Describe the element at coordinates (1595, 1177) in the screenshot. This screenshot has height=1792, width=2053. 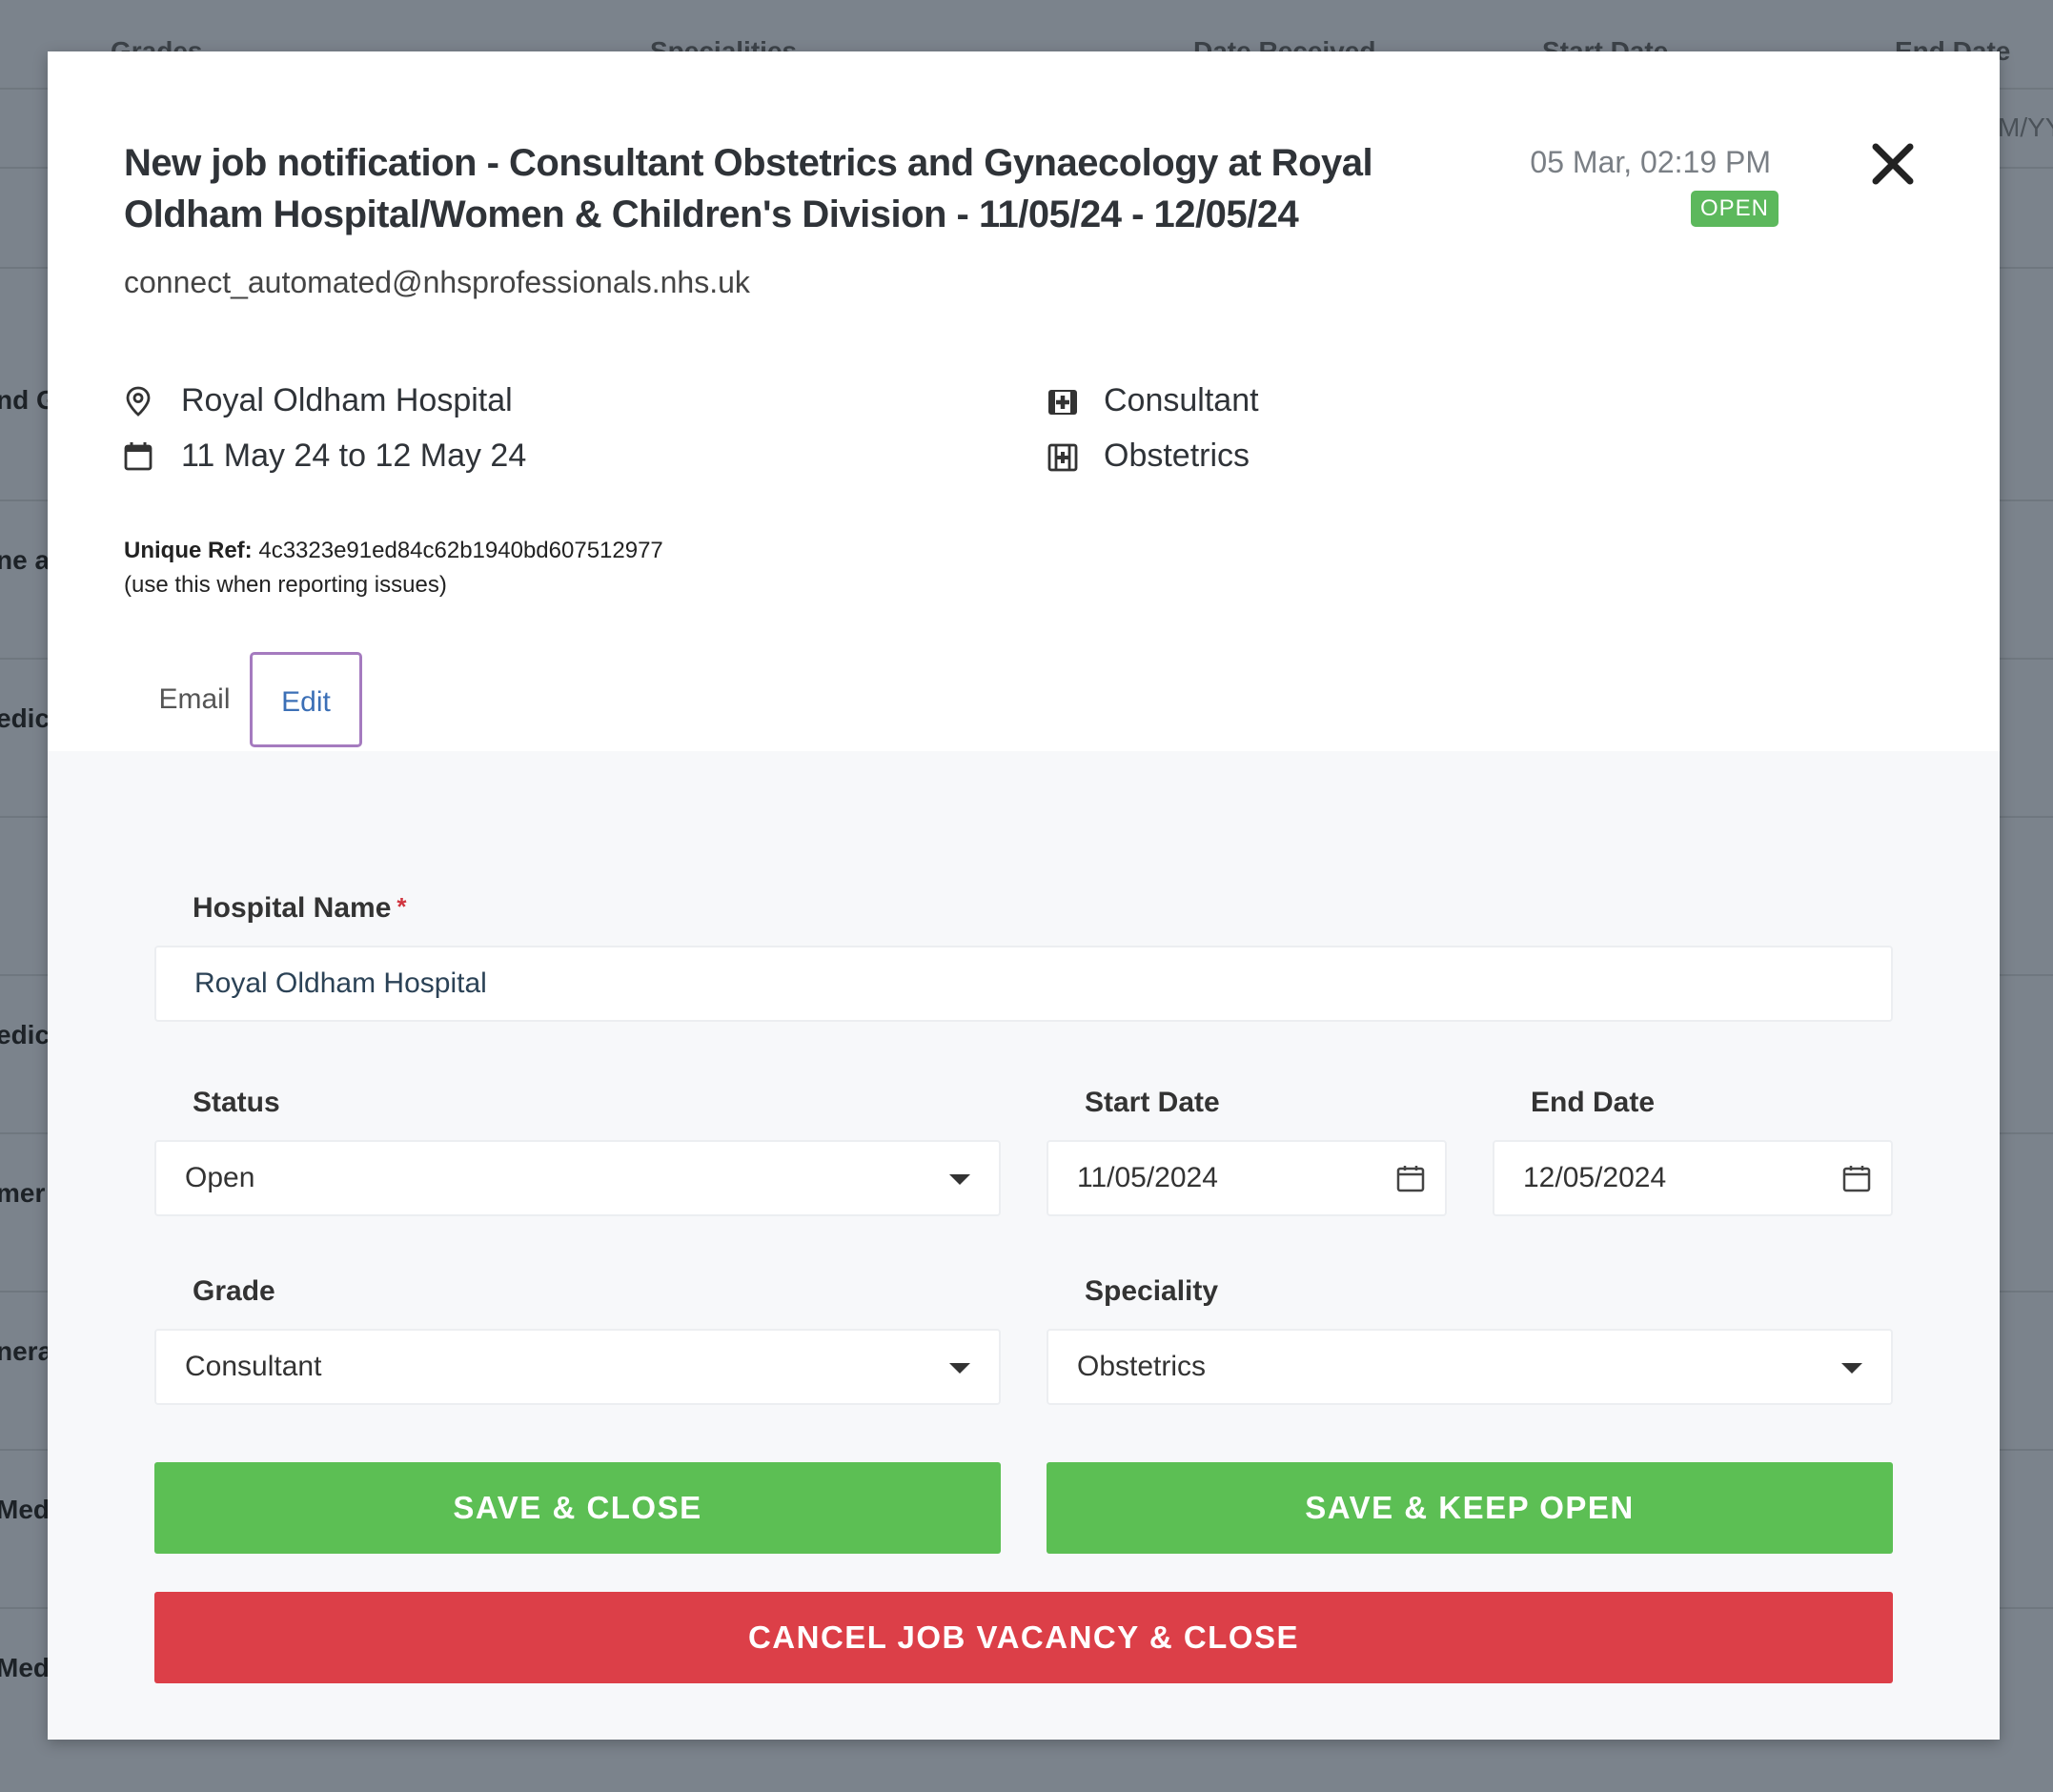
I see `end-date-value: 12/05/2024` at that location.